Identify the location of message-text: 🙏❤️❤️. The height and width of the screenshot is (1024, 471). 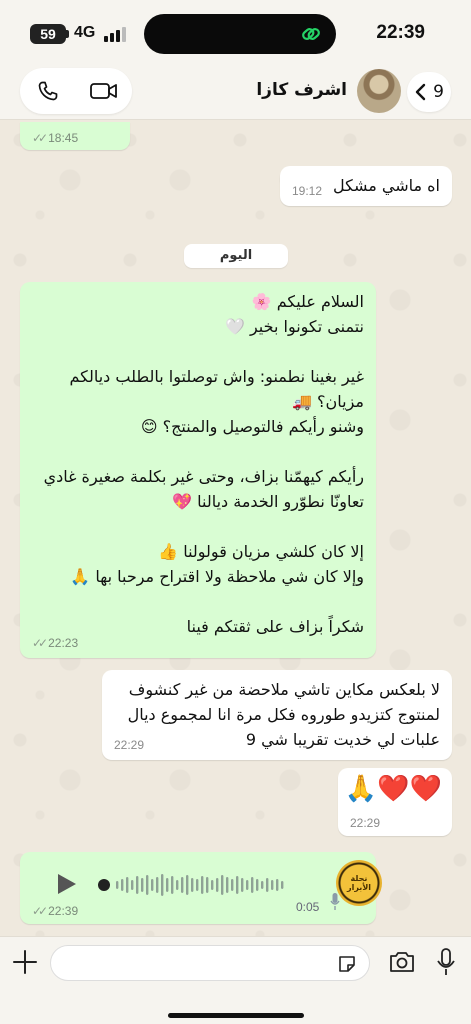
(393, 789).